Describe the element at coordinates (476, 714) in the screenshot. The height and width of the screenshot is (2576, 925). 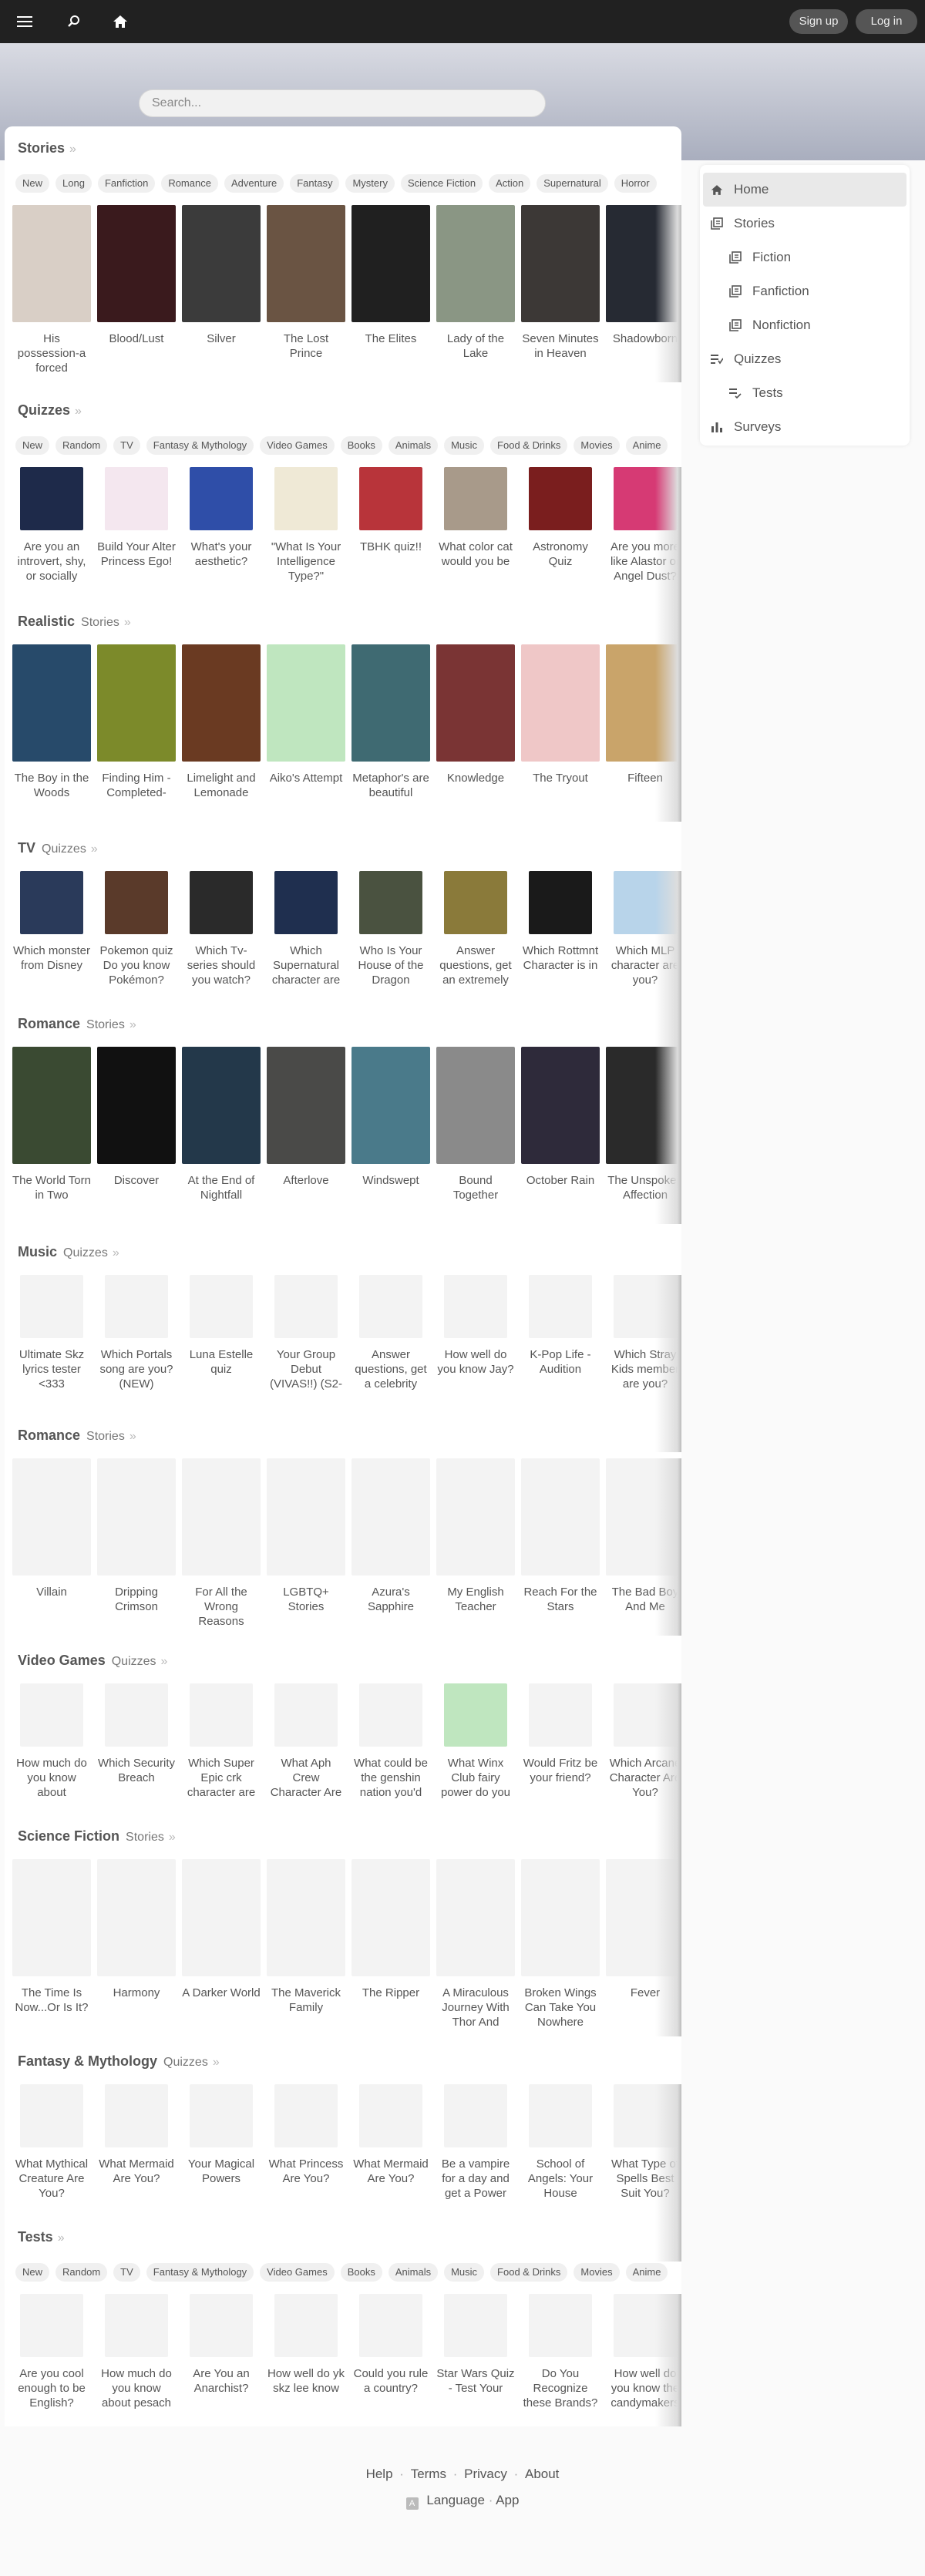
I see `story-card: Knowledge` at that location.